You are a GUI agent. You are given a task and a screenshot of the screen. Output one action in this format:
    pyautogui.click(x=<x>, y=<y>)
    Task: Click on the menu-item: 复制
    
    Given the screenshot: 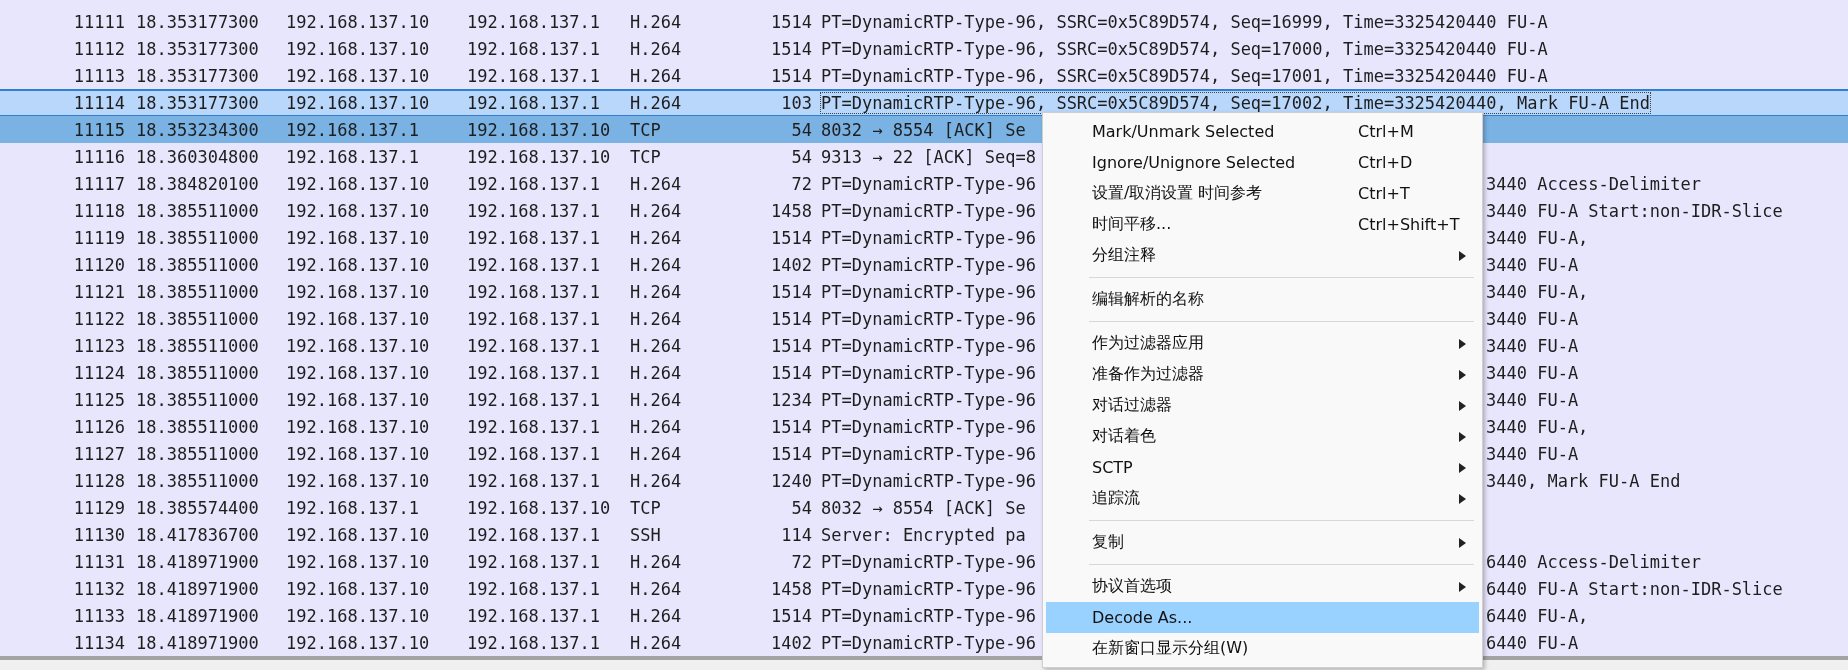 What is the action you would take?
    pyautogui.click(x=1262, y=542)
    